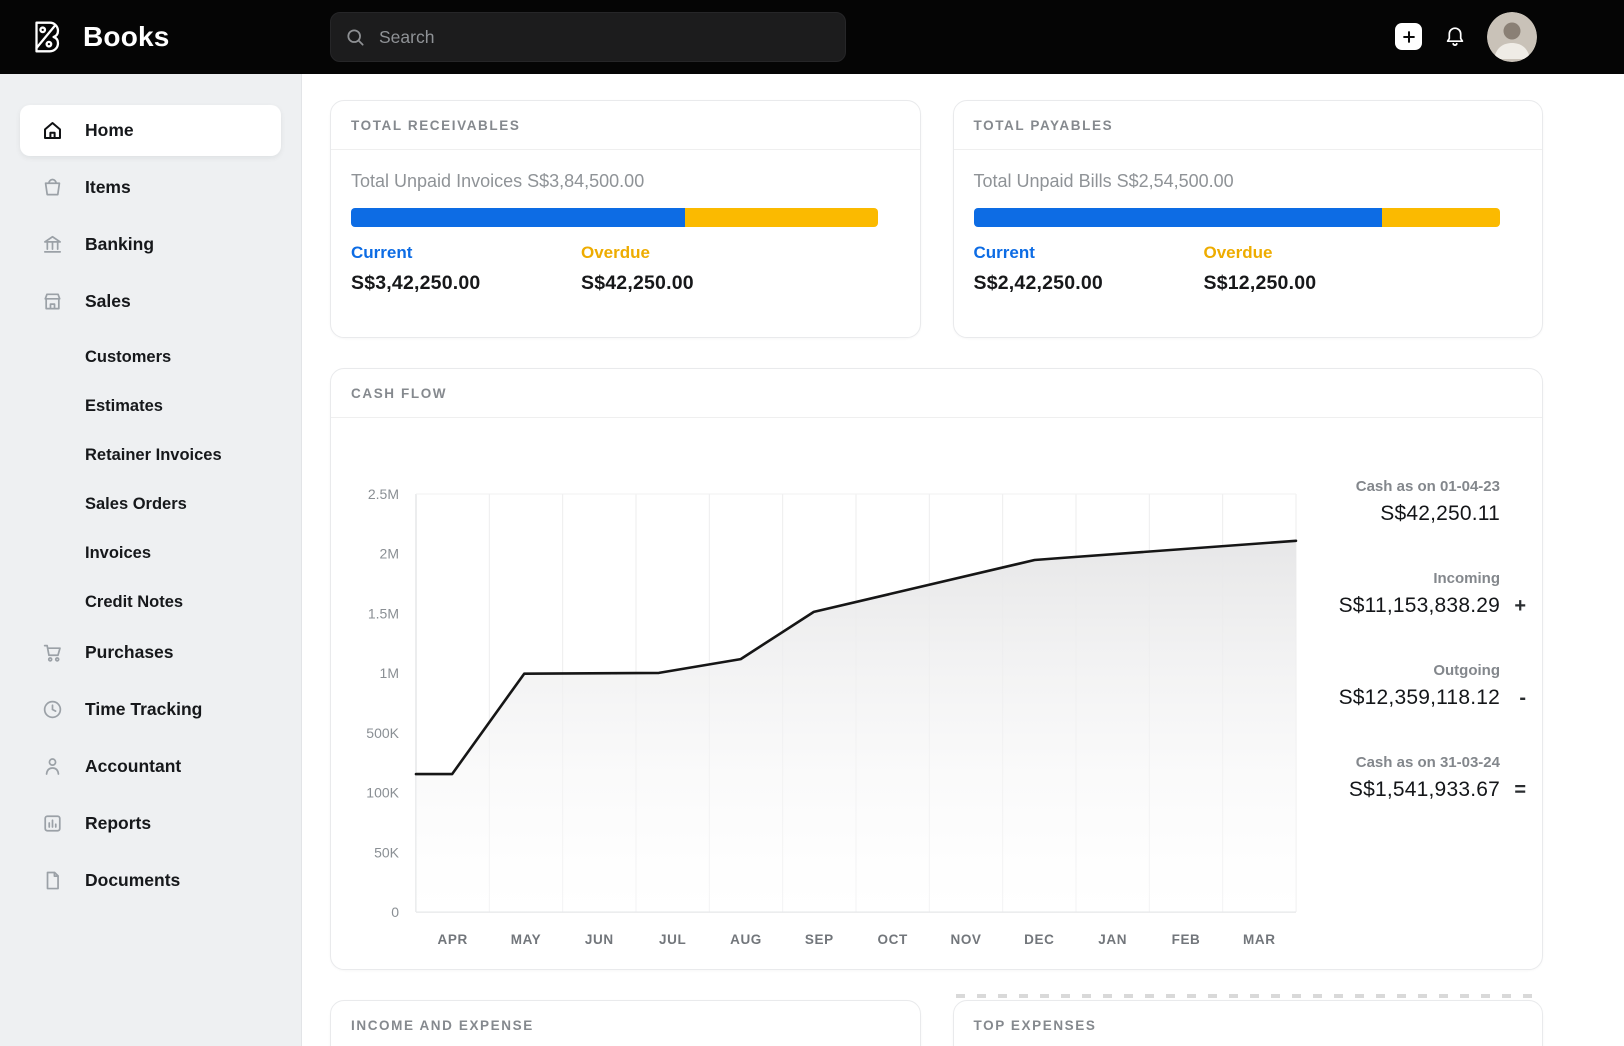 Image resolution: width=1624 pixels, height=1046 pixels. What do you see at coordinates (1419, 697) in the screenshot?
I see `stat-value: S$12,359,118.12` at bounding box center [1419, 697].